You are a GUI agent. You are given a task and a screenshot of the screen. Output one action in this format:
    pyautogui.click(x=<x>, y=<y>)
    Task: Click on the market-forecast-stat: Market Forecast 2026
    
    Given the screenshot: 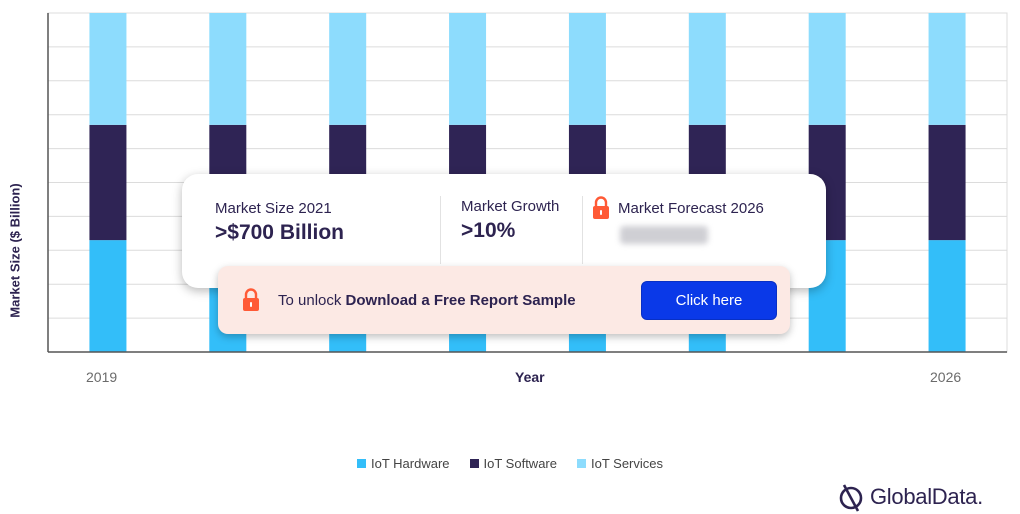 What is the action you would take?
    pyautogui.click(x=678, y=220)
    